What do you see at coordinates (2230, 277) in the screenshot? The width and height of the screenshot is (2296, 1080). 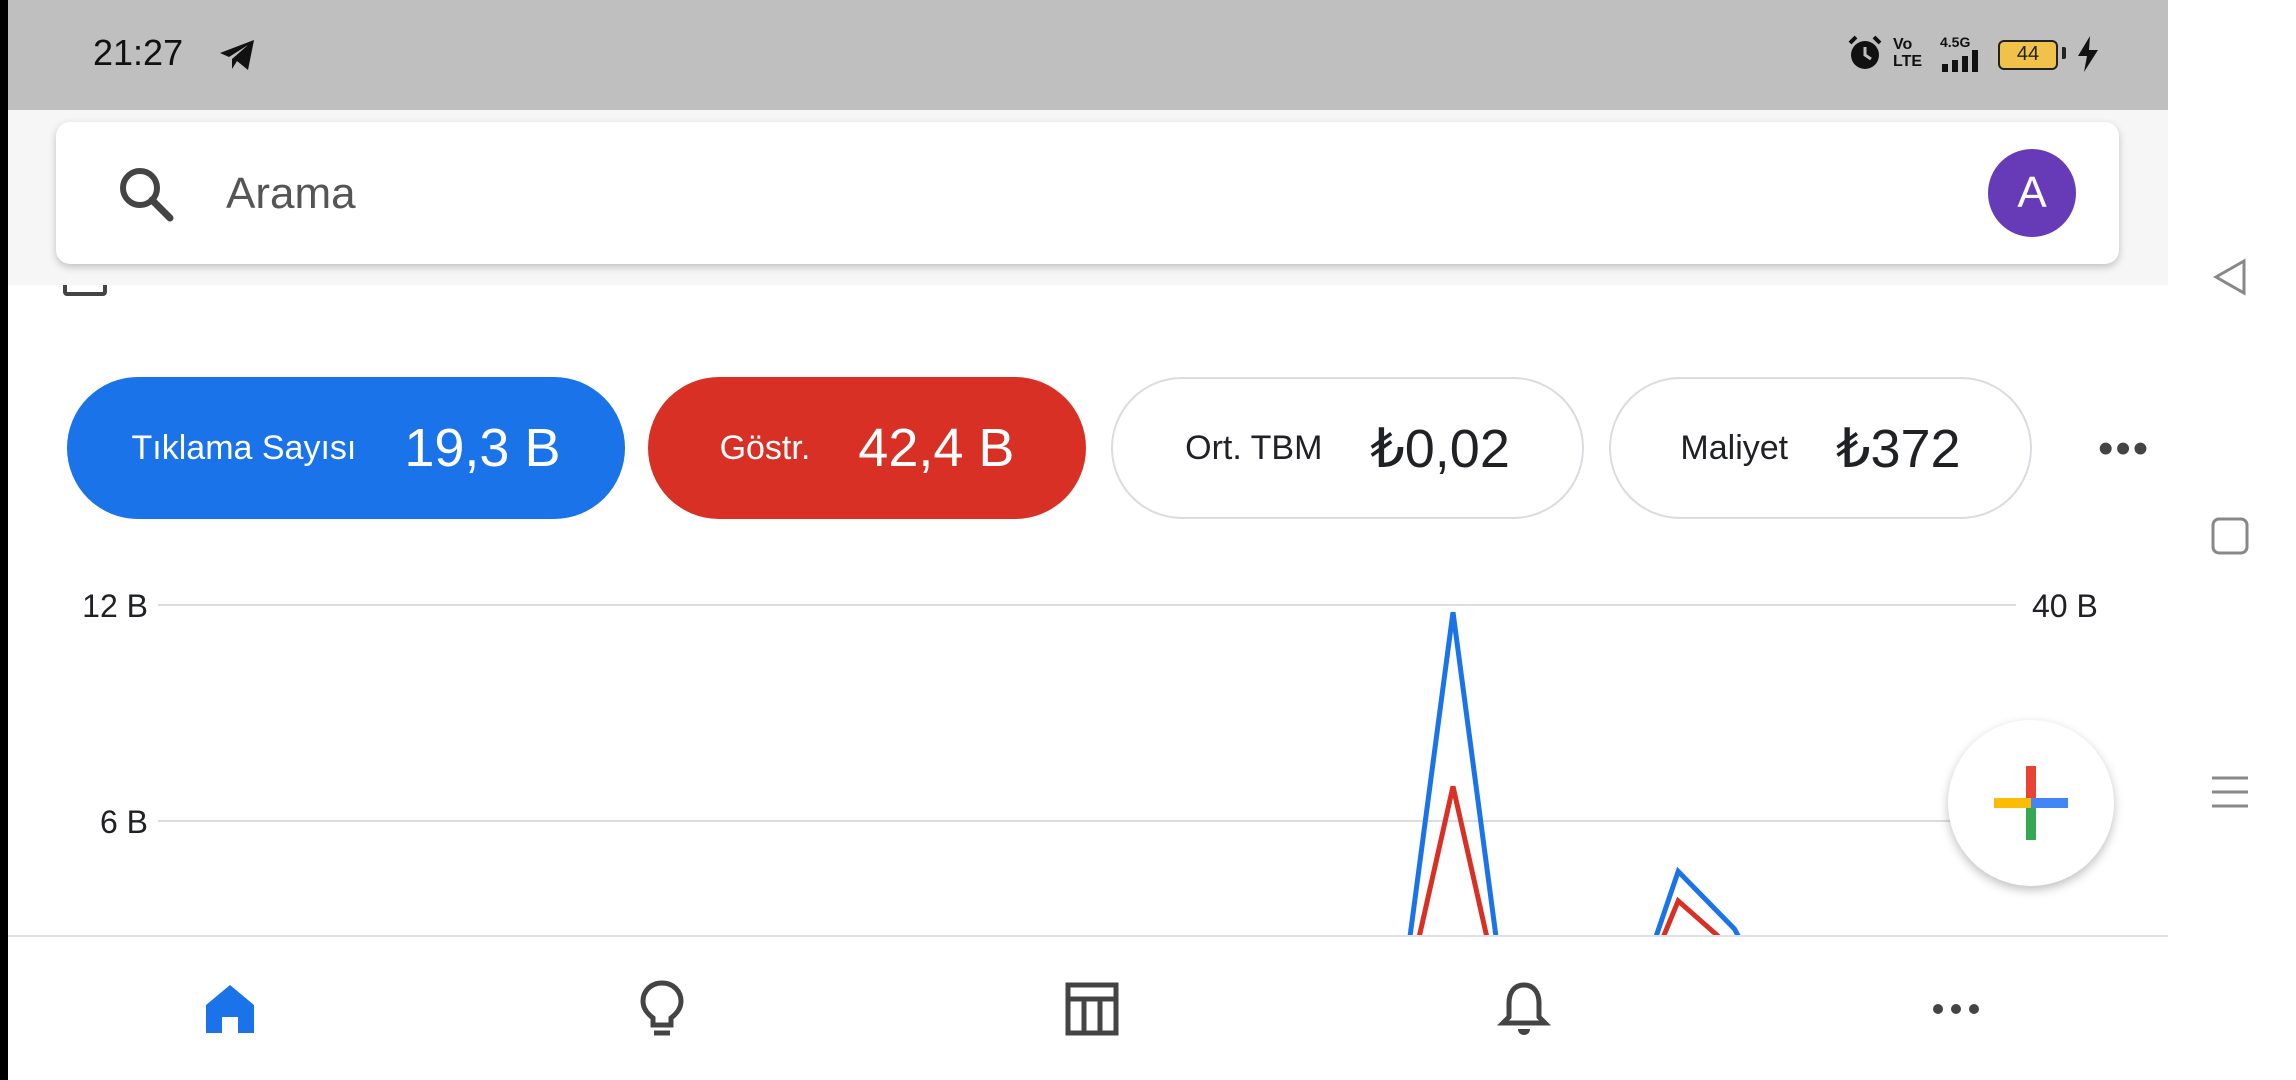 I see `back-icon` at bounding box center [2230, 277].